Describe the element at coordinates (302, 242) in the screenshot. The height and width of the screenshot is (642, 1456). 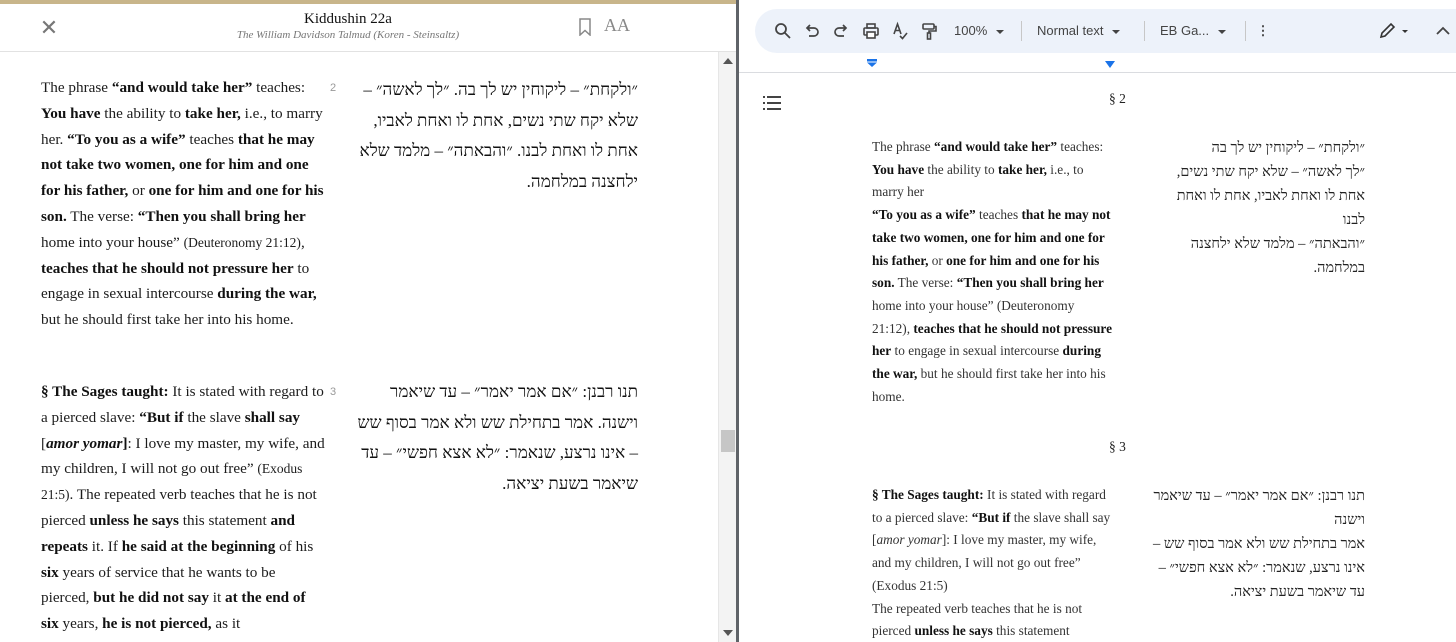
I see `text-run: ,` at that location.